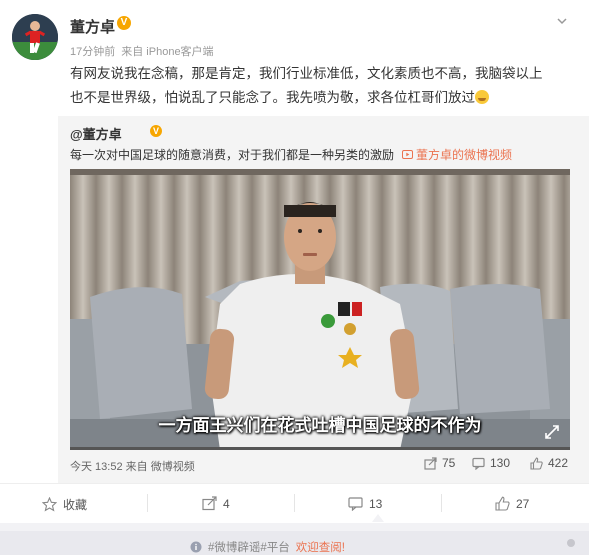 The height and width of the screenshot is (555, 589). What do you see at coordinates (92, 52) in the screenshot?
I see `post-time: 17分钟前` at bounding box center [92, 52].